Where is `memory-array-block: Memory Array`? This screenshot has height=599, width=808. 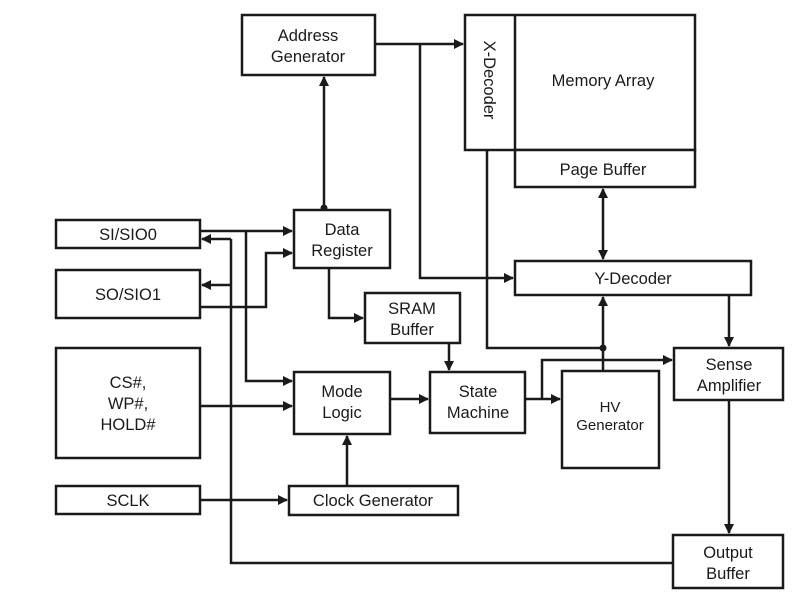
memory-array-block: Memory Array is located at coordinates (580, 82).